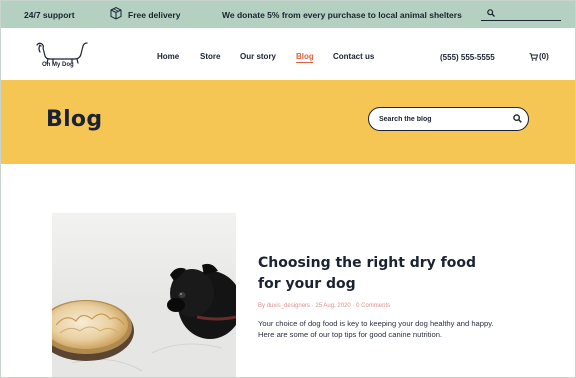  Describe the element at coordinates (154, 15) in the screenshot. I see `free-delivery-text: Free delivery` at that location.